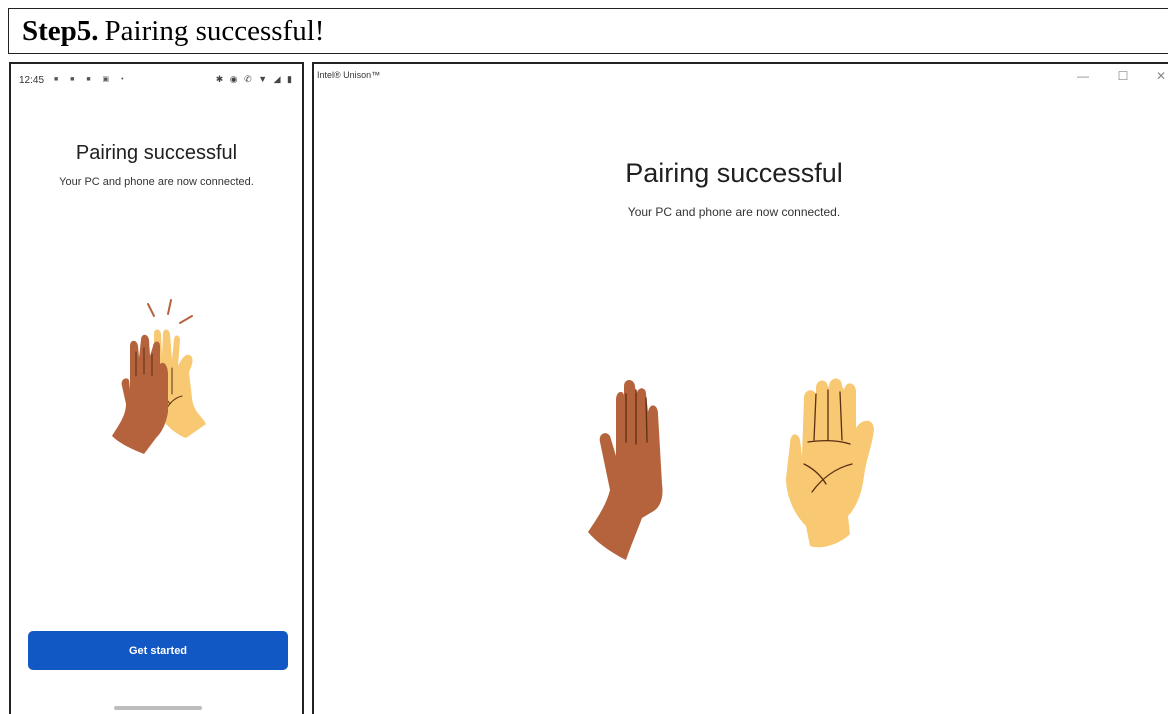 This screenshot has height=714, width=1168. I want to click on close-icon: ✕, so click(1157, 76).